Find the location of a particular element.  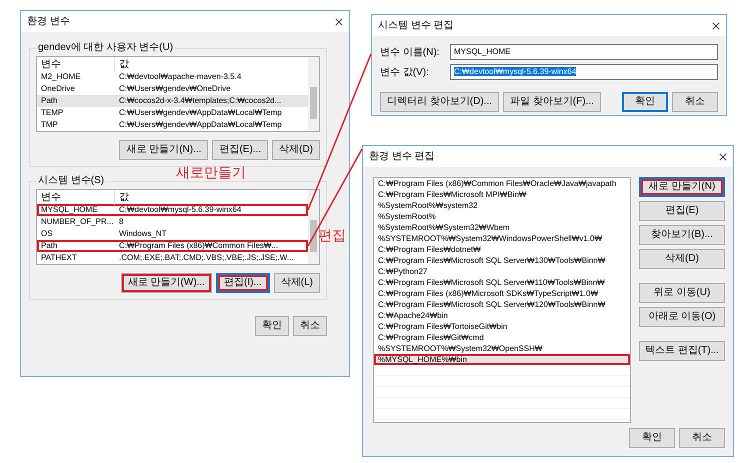

table-cell-text: C:₩devtool₩mysql-5.6.39-winx64 is located at coordinates (180, 210).